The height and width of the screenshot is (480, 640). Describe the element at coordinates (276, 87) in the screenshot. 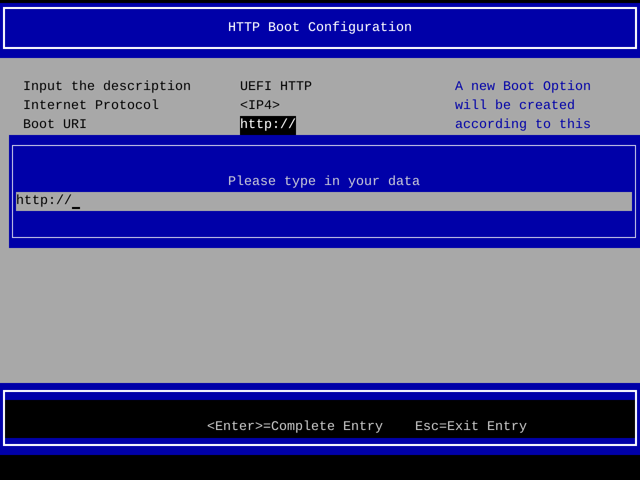

I see `field-value: UEFI HTTP` at that location.